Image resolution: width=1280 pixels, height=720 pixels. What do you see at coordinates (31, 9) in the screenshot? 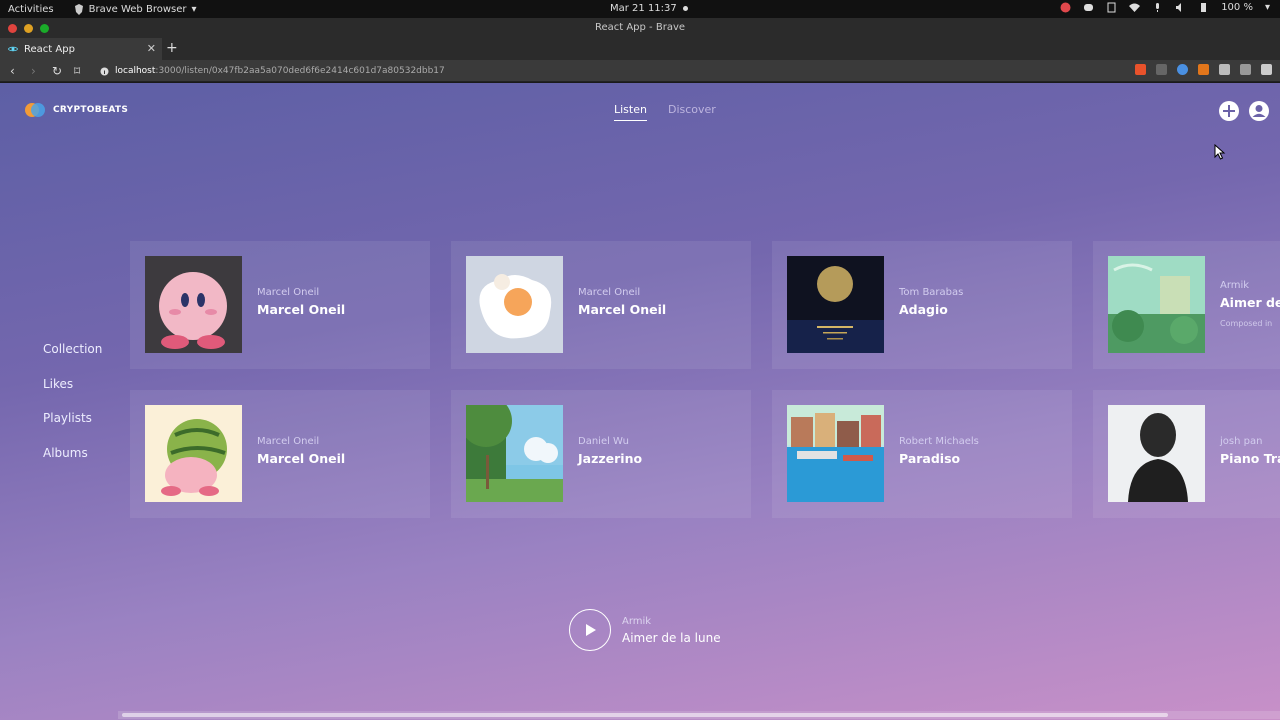
I see `activities-button: Activities` at bounding box center [31, 9].